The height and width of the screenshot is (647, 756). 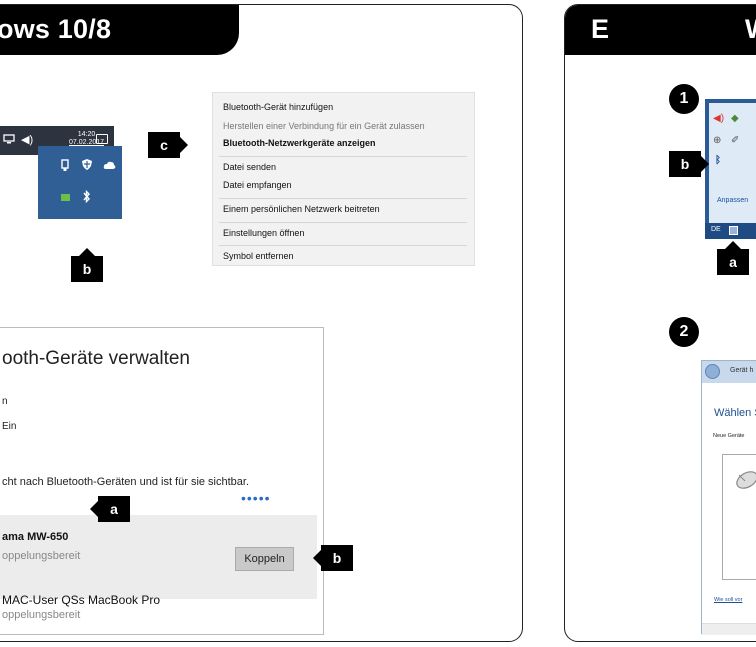 What do you see at coordinates (729, 629) in the screenshot?
I see `wizard-footer` at bounding box center [729, 629].